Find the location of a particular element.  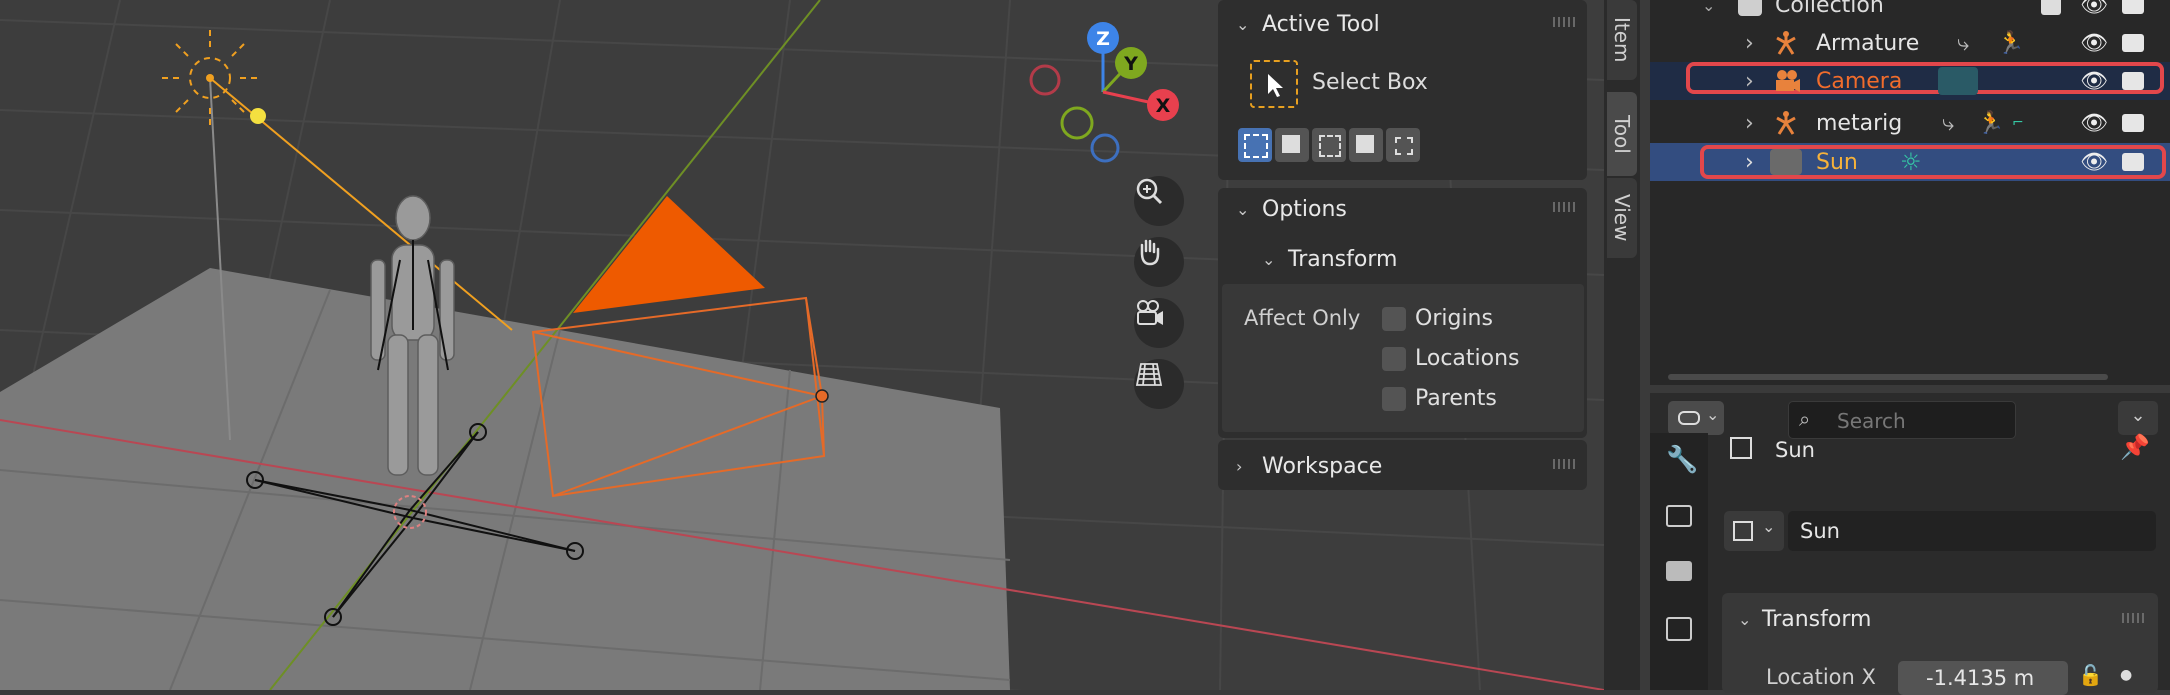

tab-item: Item is located at coordinates (1622, 40).